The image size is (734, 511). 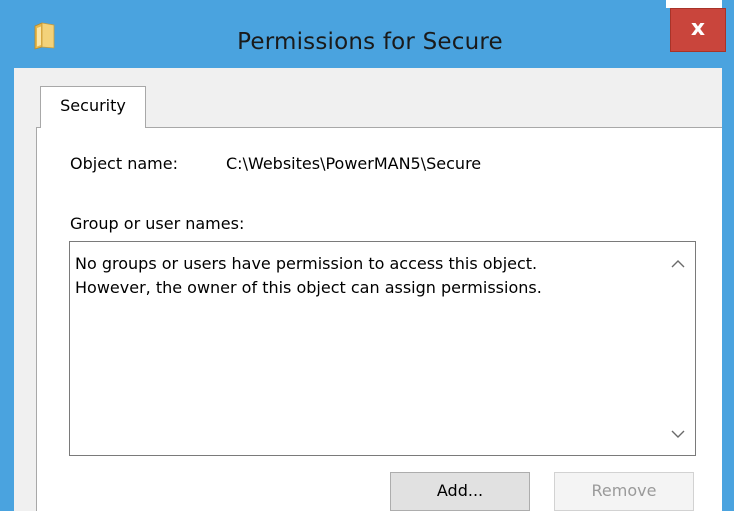 I want to click on group-user-names-label: Group or user names:, so click(x=157, y=223).